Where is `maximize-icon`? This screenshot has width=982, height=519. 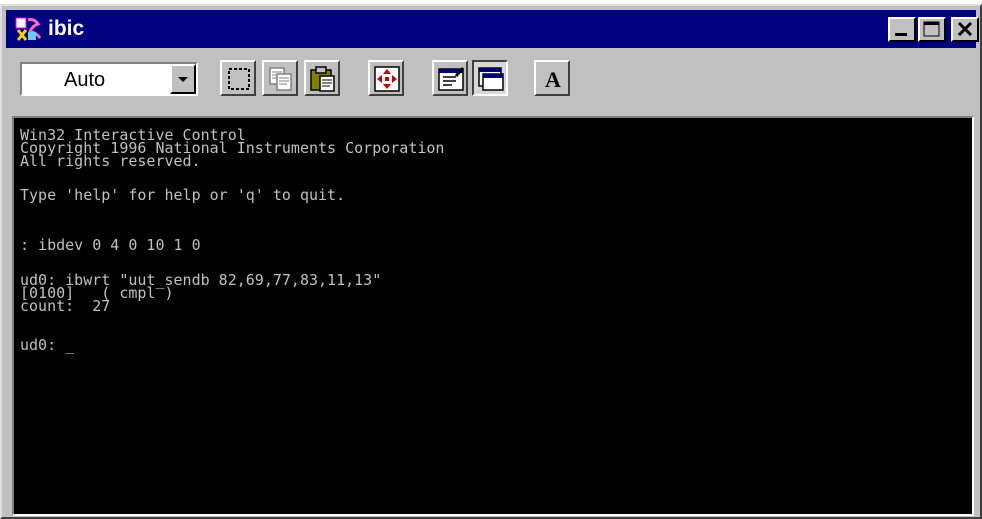
maximize-icon is located at coordinates (931, 29).